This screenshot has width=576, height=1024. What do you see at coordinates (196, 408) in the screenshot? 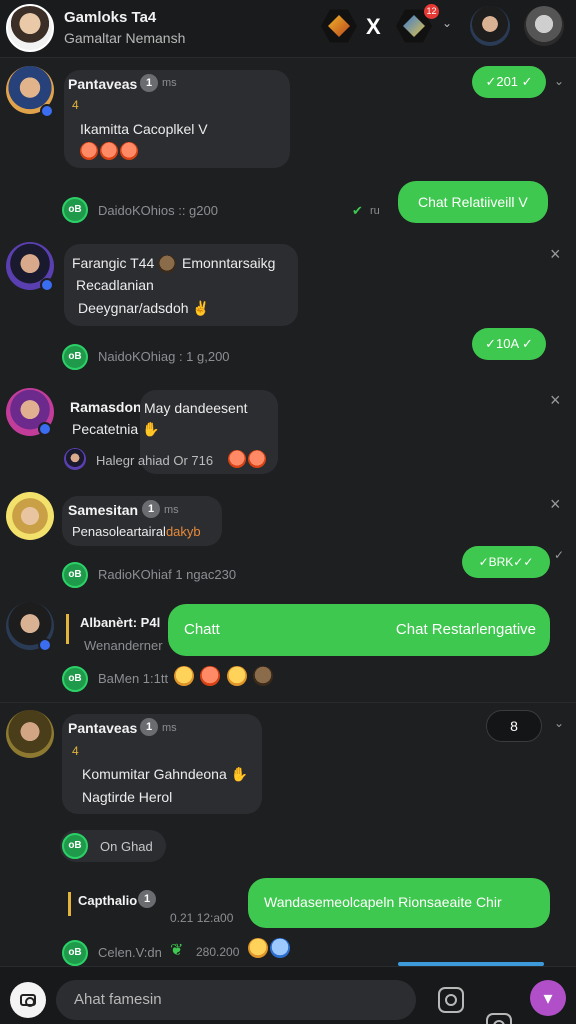
I see `message-text: May dandeesent` at bounding box center [196, 408].